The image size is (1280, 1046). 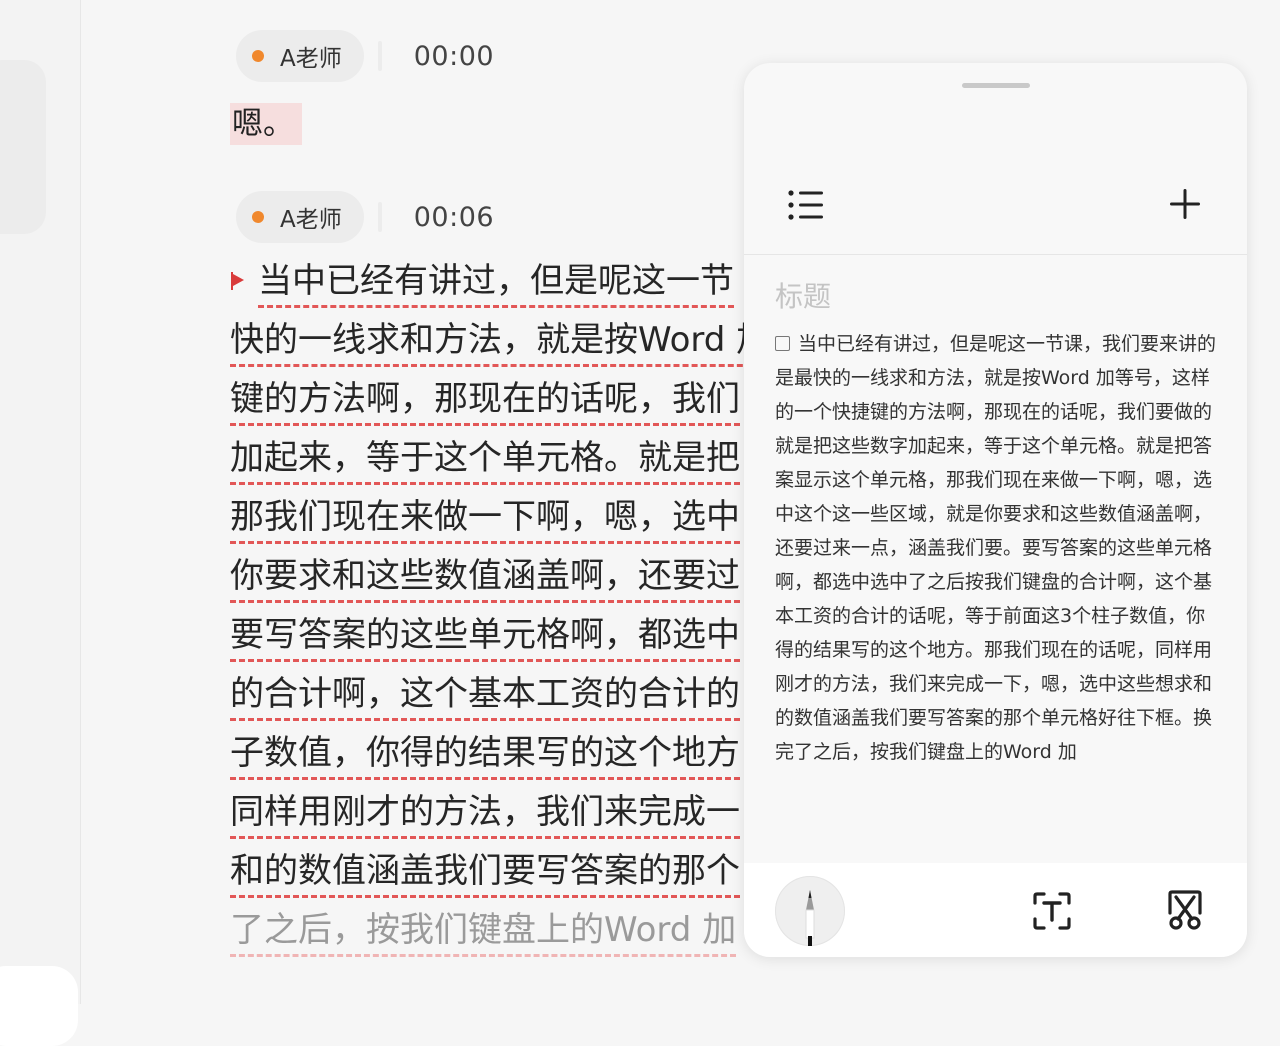 What do you see at coordinates (485, 637) in the screenshot?
I see `transcript-line: 要写答案的这些单元格啊，都选中` at bounding box center [485, 637].